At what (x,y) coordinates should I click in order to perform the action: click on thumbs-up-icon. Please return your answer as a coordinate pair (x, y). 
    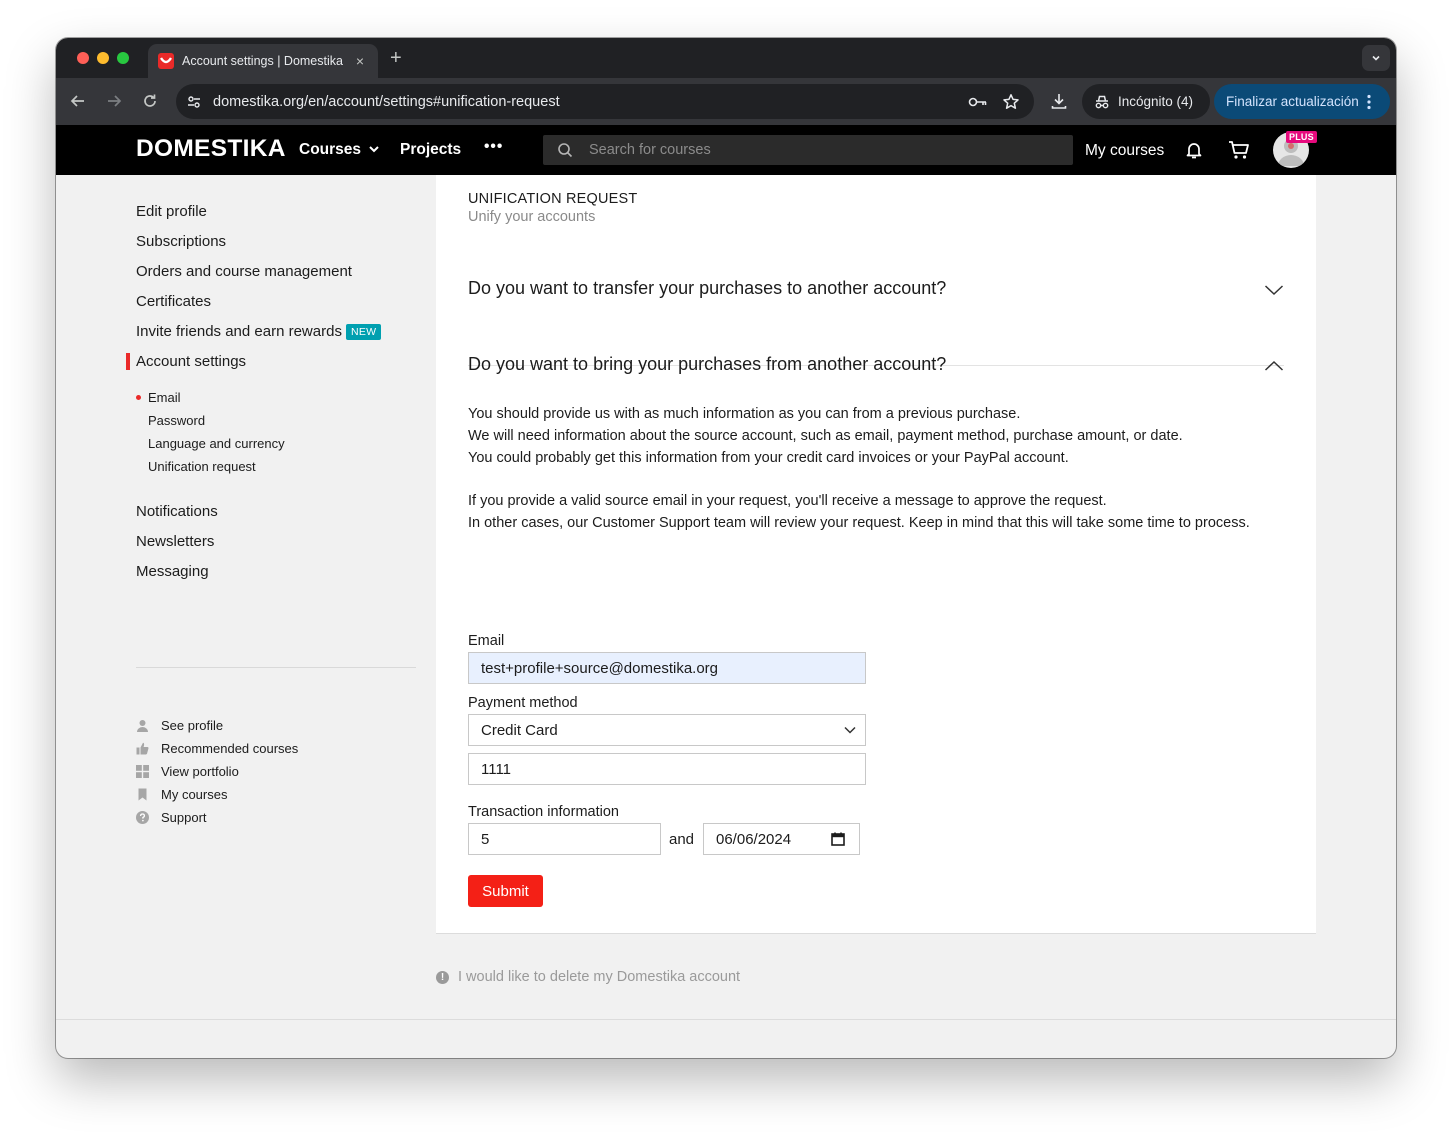
    Looking at the image, I should click on (142, 748).